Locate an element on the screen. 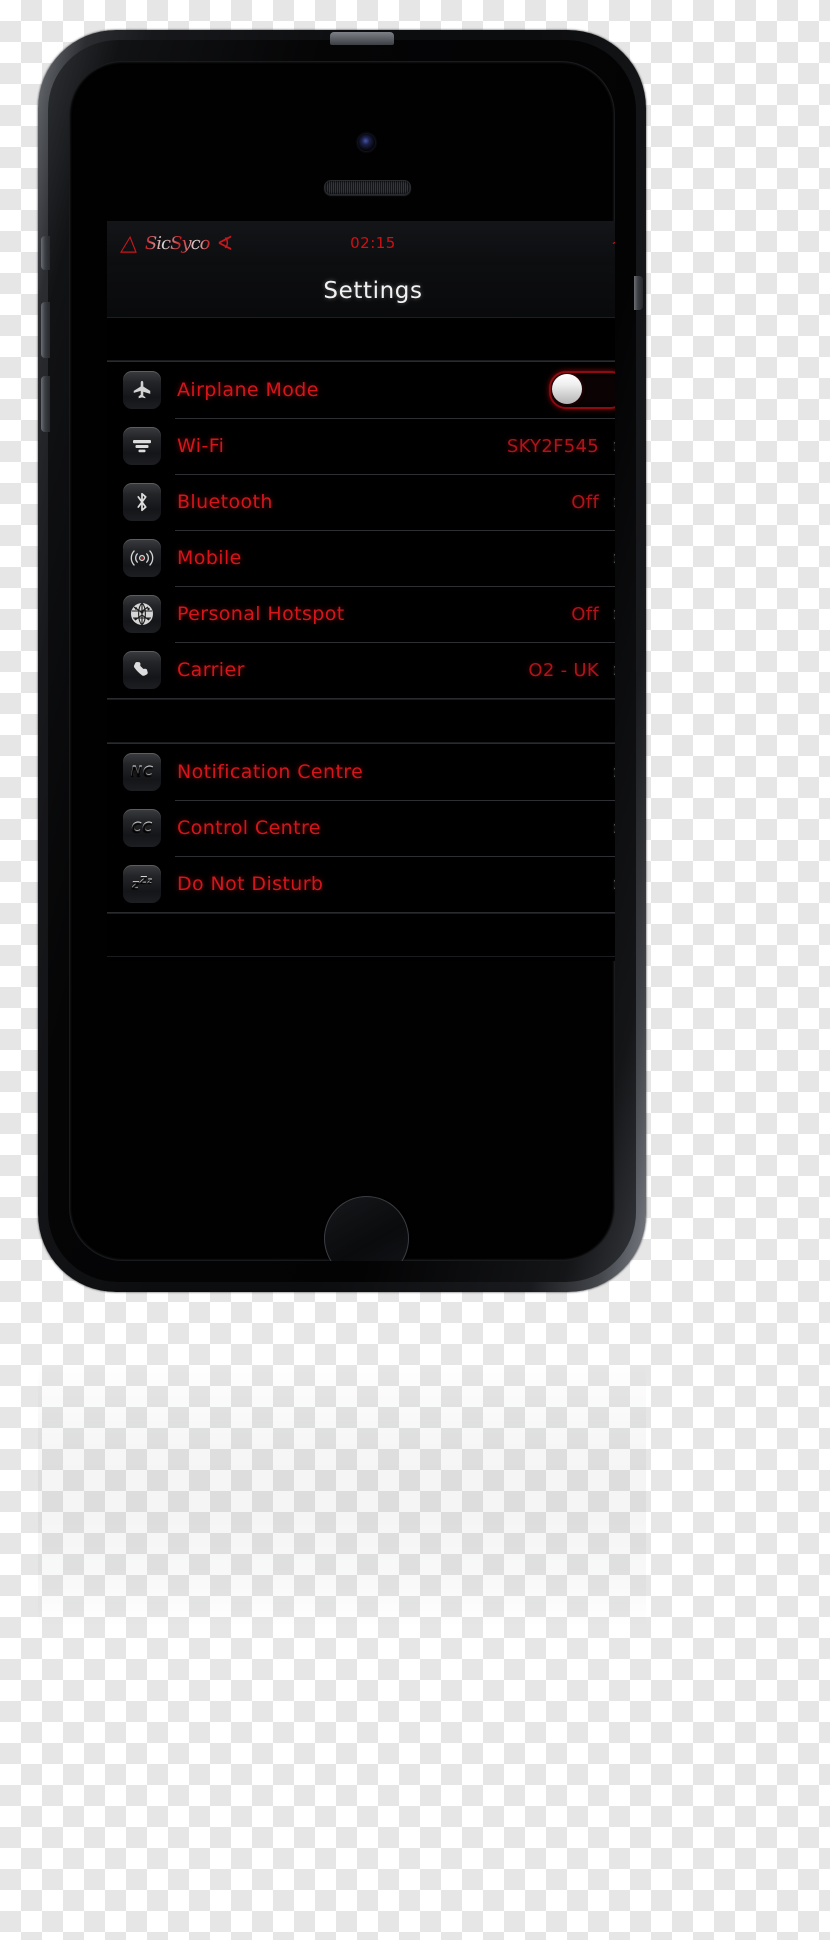 This screenshot has width=830, height=1940. settings-row-label: Control Centre is located at coordinates (249, 828).